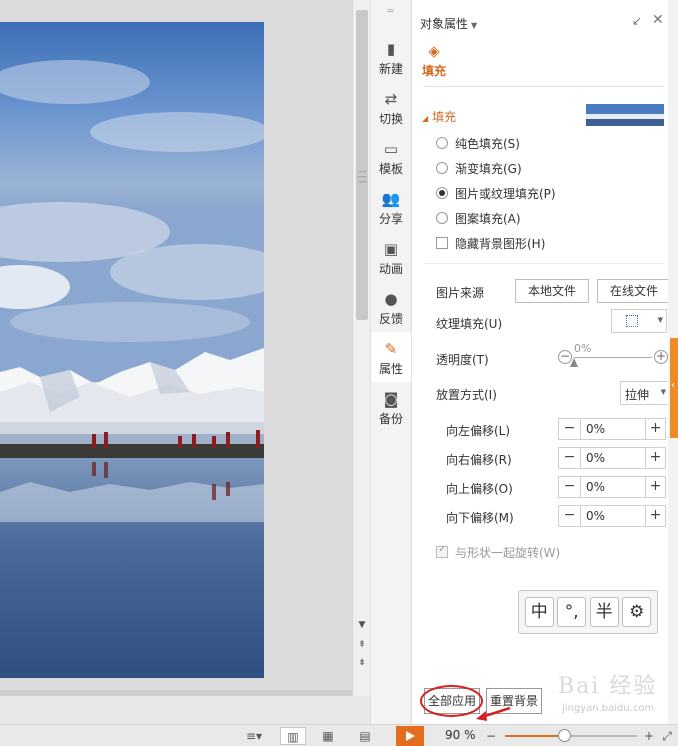 This screenshot has width=678, height=746. Describe the element at coordinates (645, 393) in the screenshot. I see `placement-dropdown: 拉伸 ▼` at that location.